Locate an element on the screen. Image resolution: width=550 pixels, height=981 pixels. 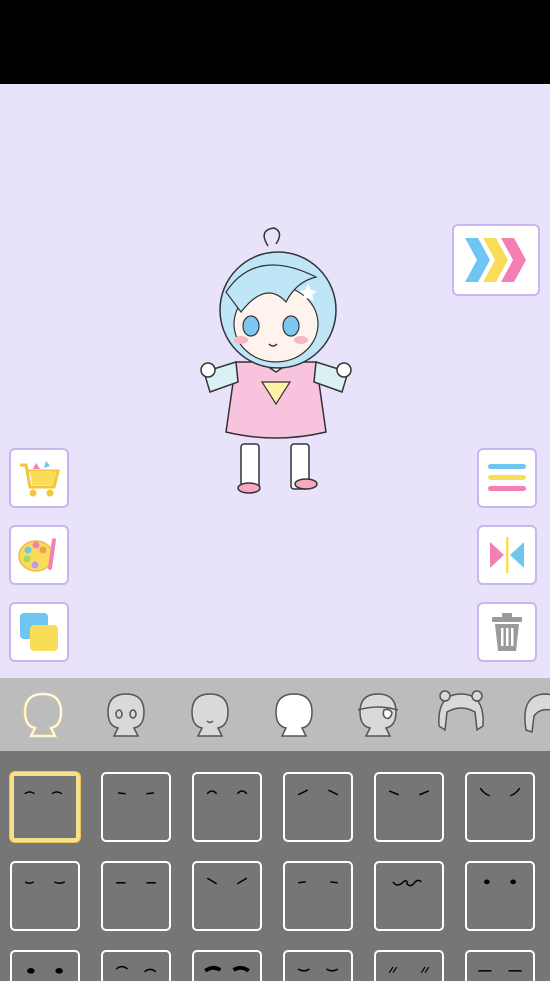
category-tab-bar is located at coordinates (275, 714).